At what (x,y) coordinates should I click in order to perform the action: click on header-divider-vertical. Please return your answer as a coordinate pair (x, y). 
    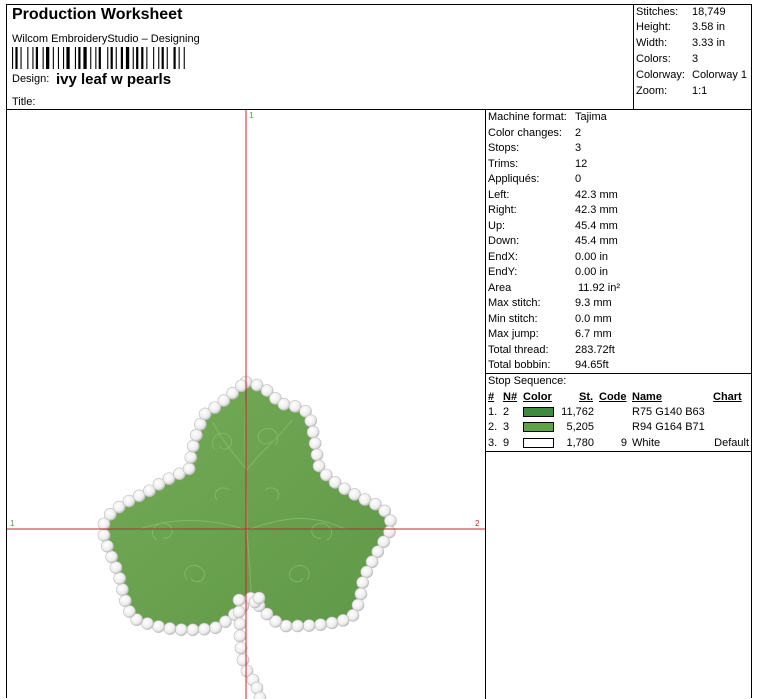
    Looking at the image, I should click on (633, 57).